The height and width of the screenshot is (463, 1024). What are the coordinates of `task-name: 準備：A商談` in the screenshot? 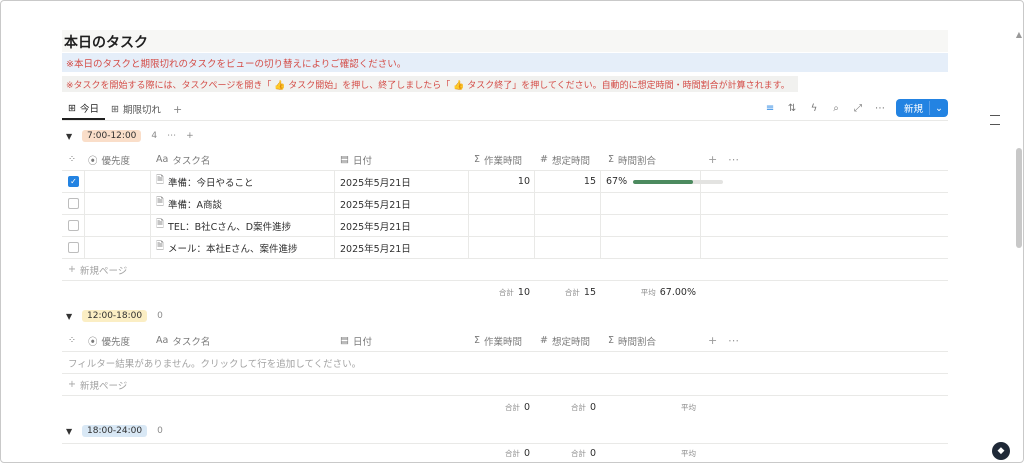 It's located at (195, 204).